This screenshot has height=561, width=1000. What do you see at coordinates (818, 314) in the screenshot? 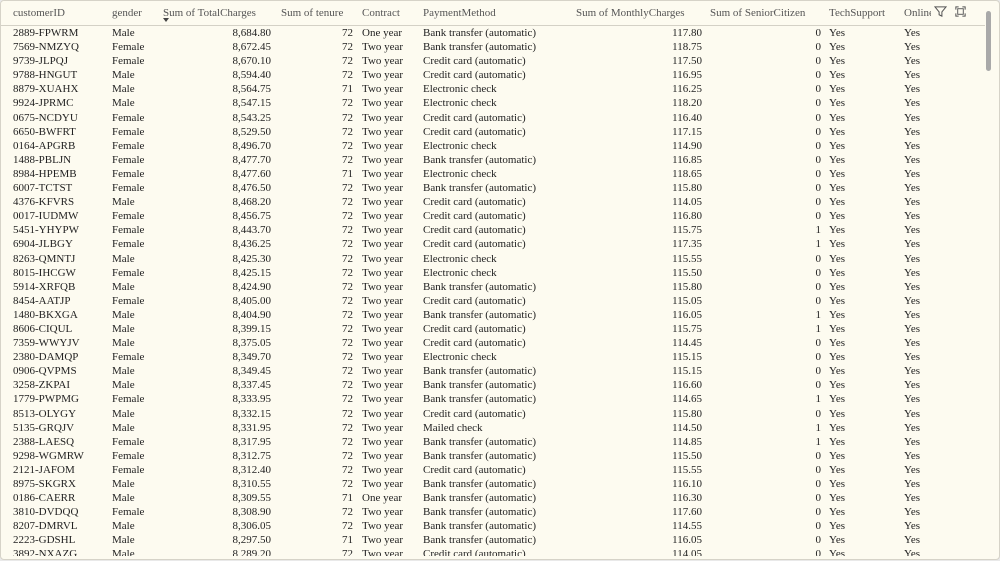
I see `cell-senior-citizen: 1` at bounding box center [818, 314].